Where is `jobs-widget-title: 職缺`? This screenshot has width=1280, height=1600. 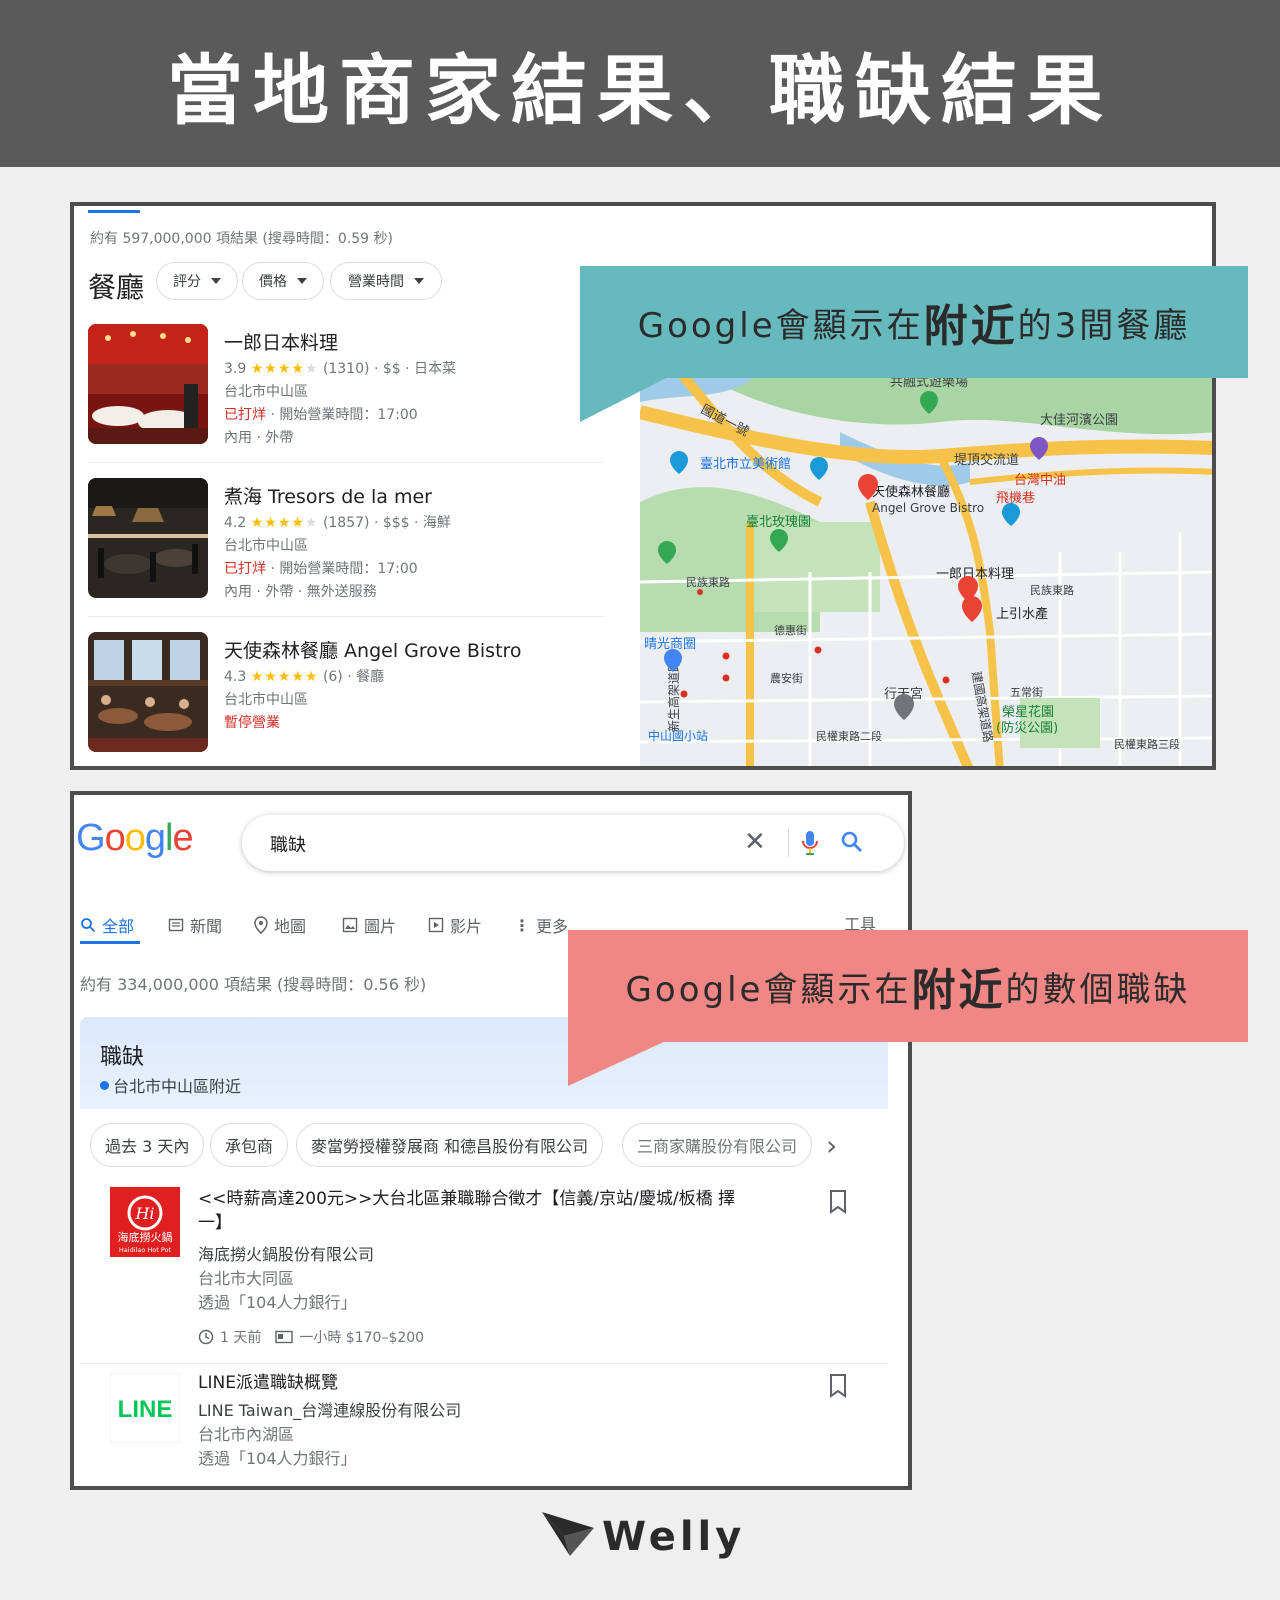
jobs-widget-title: 職缺 is located at coordinates (122, 1057).